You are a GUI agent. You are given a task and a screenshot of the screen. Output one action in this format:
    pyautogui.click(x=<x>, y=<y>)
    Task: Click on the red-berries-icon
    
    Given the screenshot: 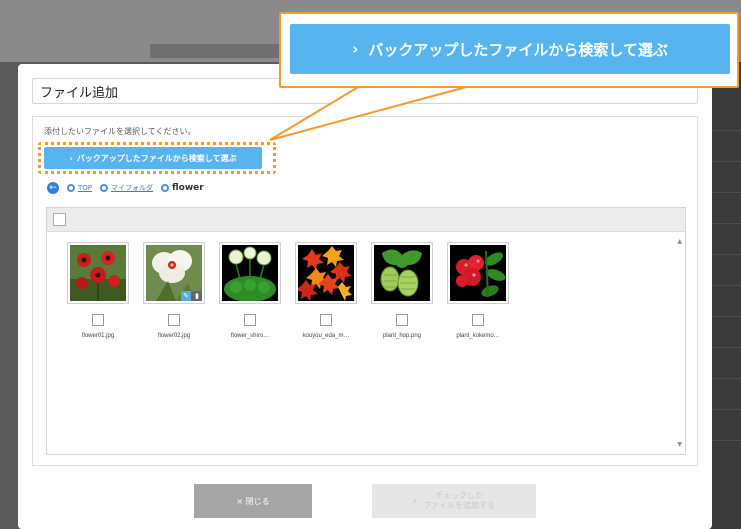 What is the action you would take?
    pyautogui.click(x=478, y=273)
    